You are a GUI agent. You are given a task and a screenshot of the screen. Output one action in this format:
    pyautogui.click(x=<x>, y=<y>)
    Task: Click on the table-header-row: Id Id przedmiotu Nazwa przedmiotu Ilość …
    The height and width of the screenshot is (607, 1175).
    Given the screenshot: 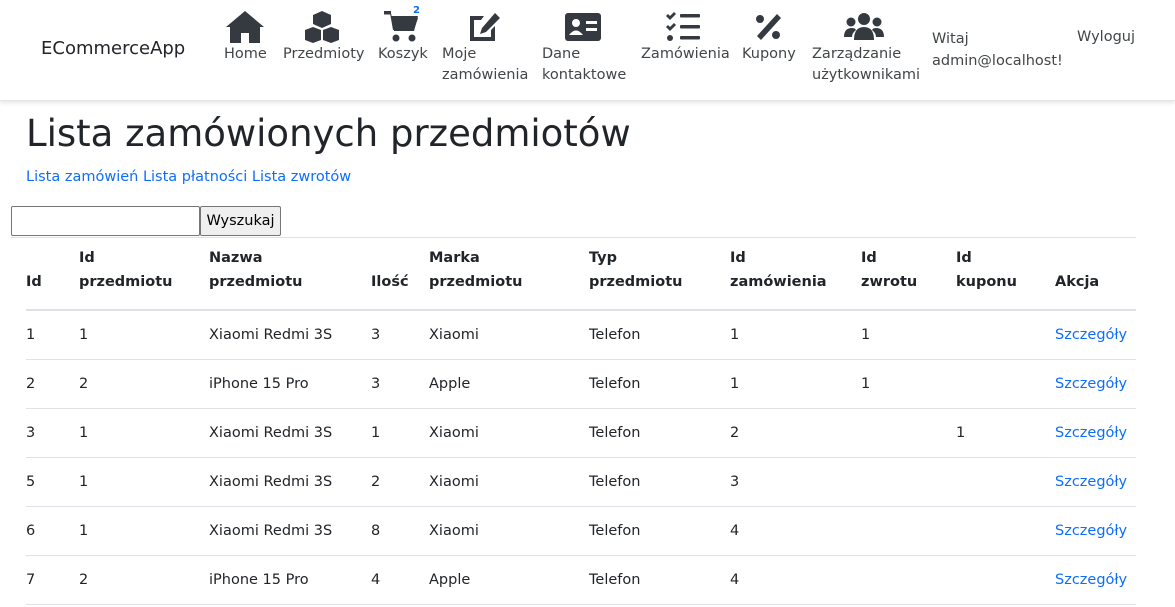 What is the action you would take?
    pyautogui.click(x=581, y=274)
    